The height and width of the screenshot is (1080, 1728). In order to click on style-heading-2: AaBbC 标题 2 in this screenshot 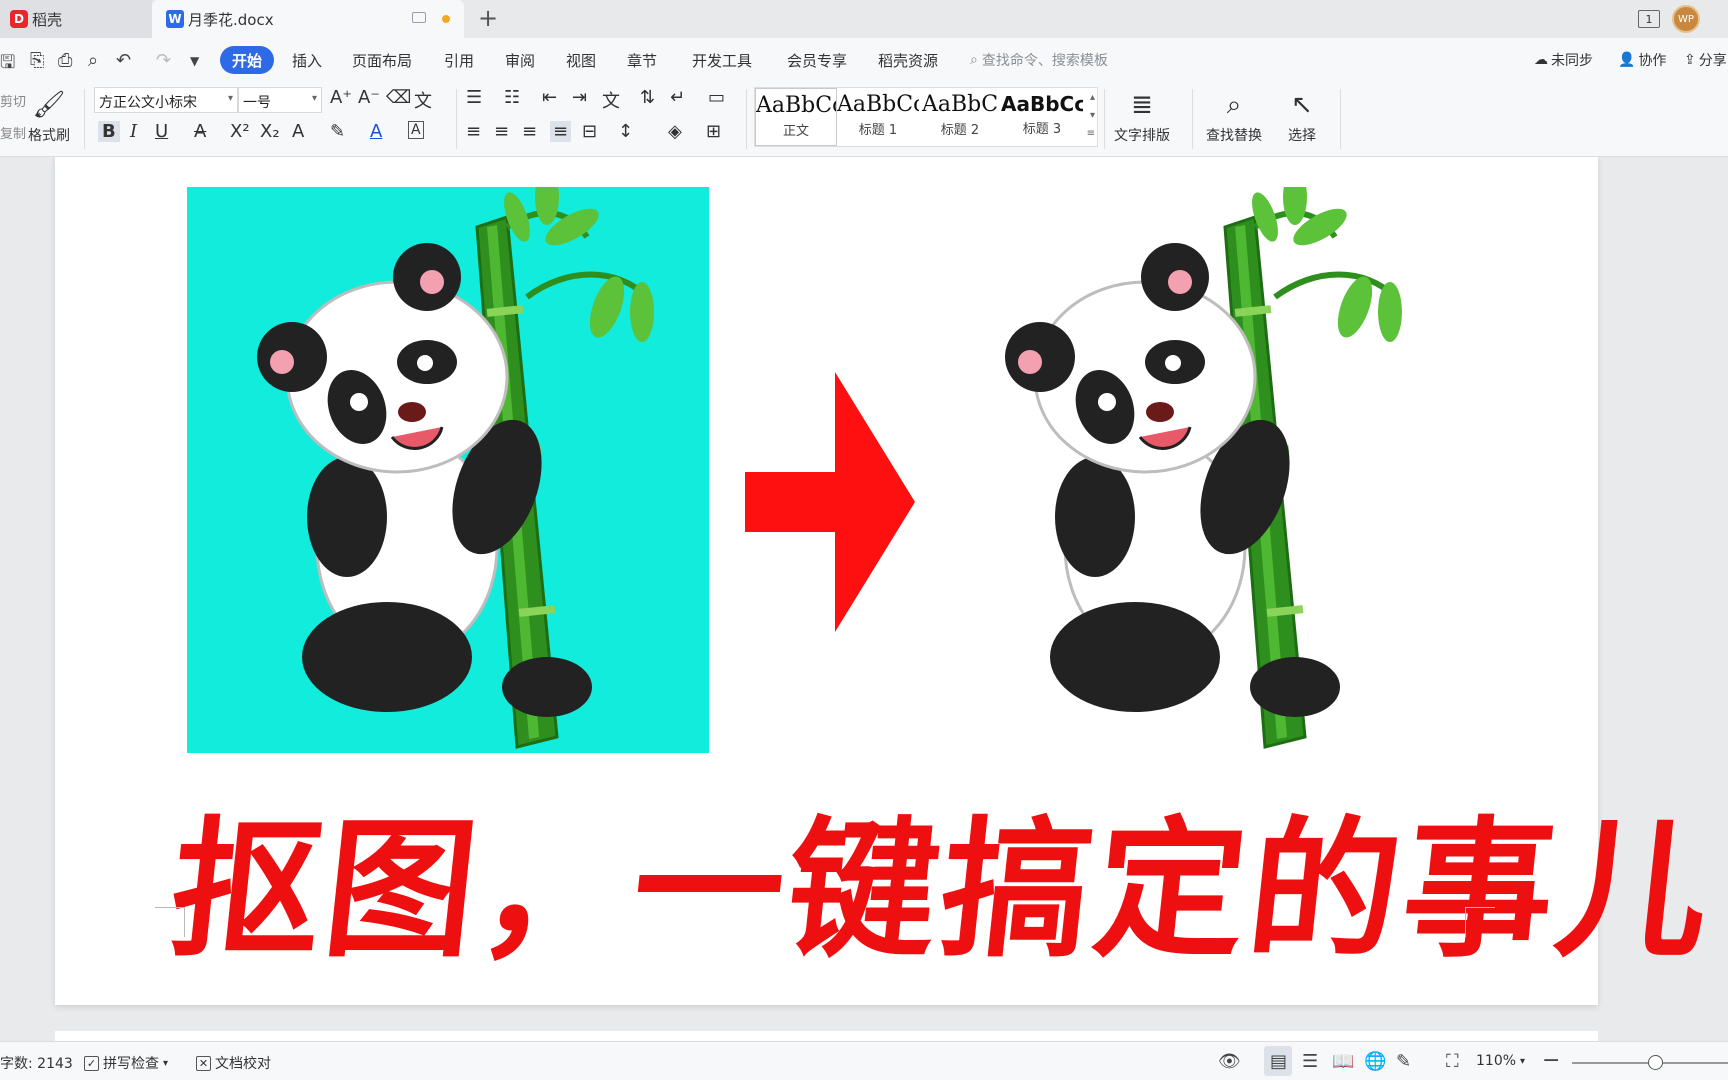, I will do `click(960, 117)`.